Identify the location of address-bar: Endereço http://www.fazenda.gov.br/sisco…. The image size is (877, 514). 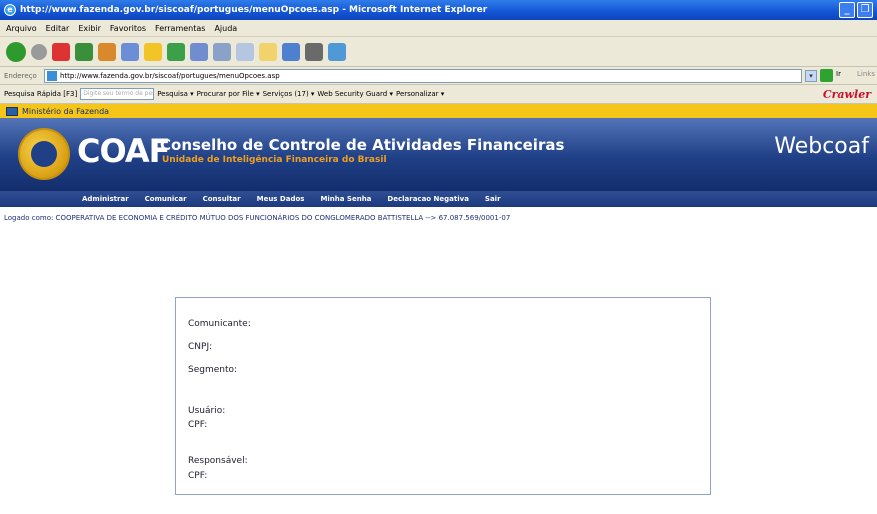
(438, 76).